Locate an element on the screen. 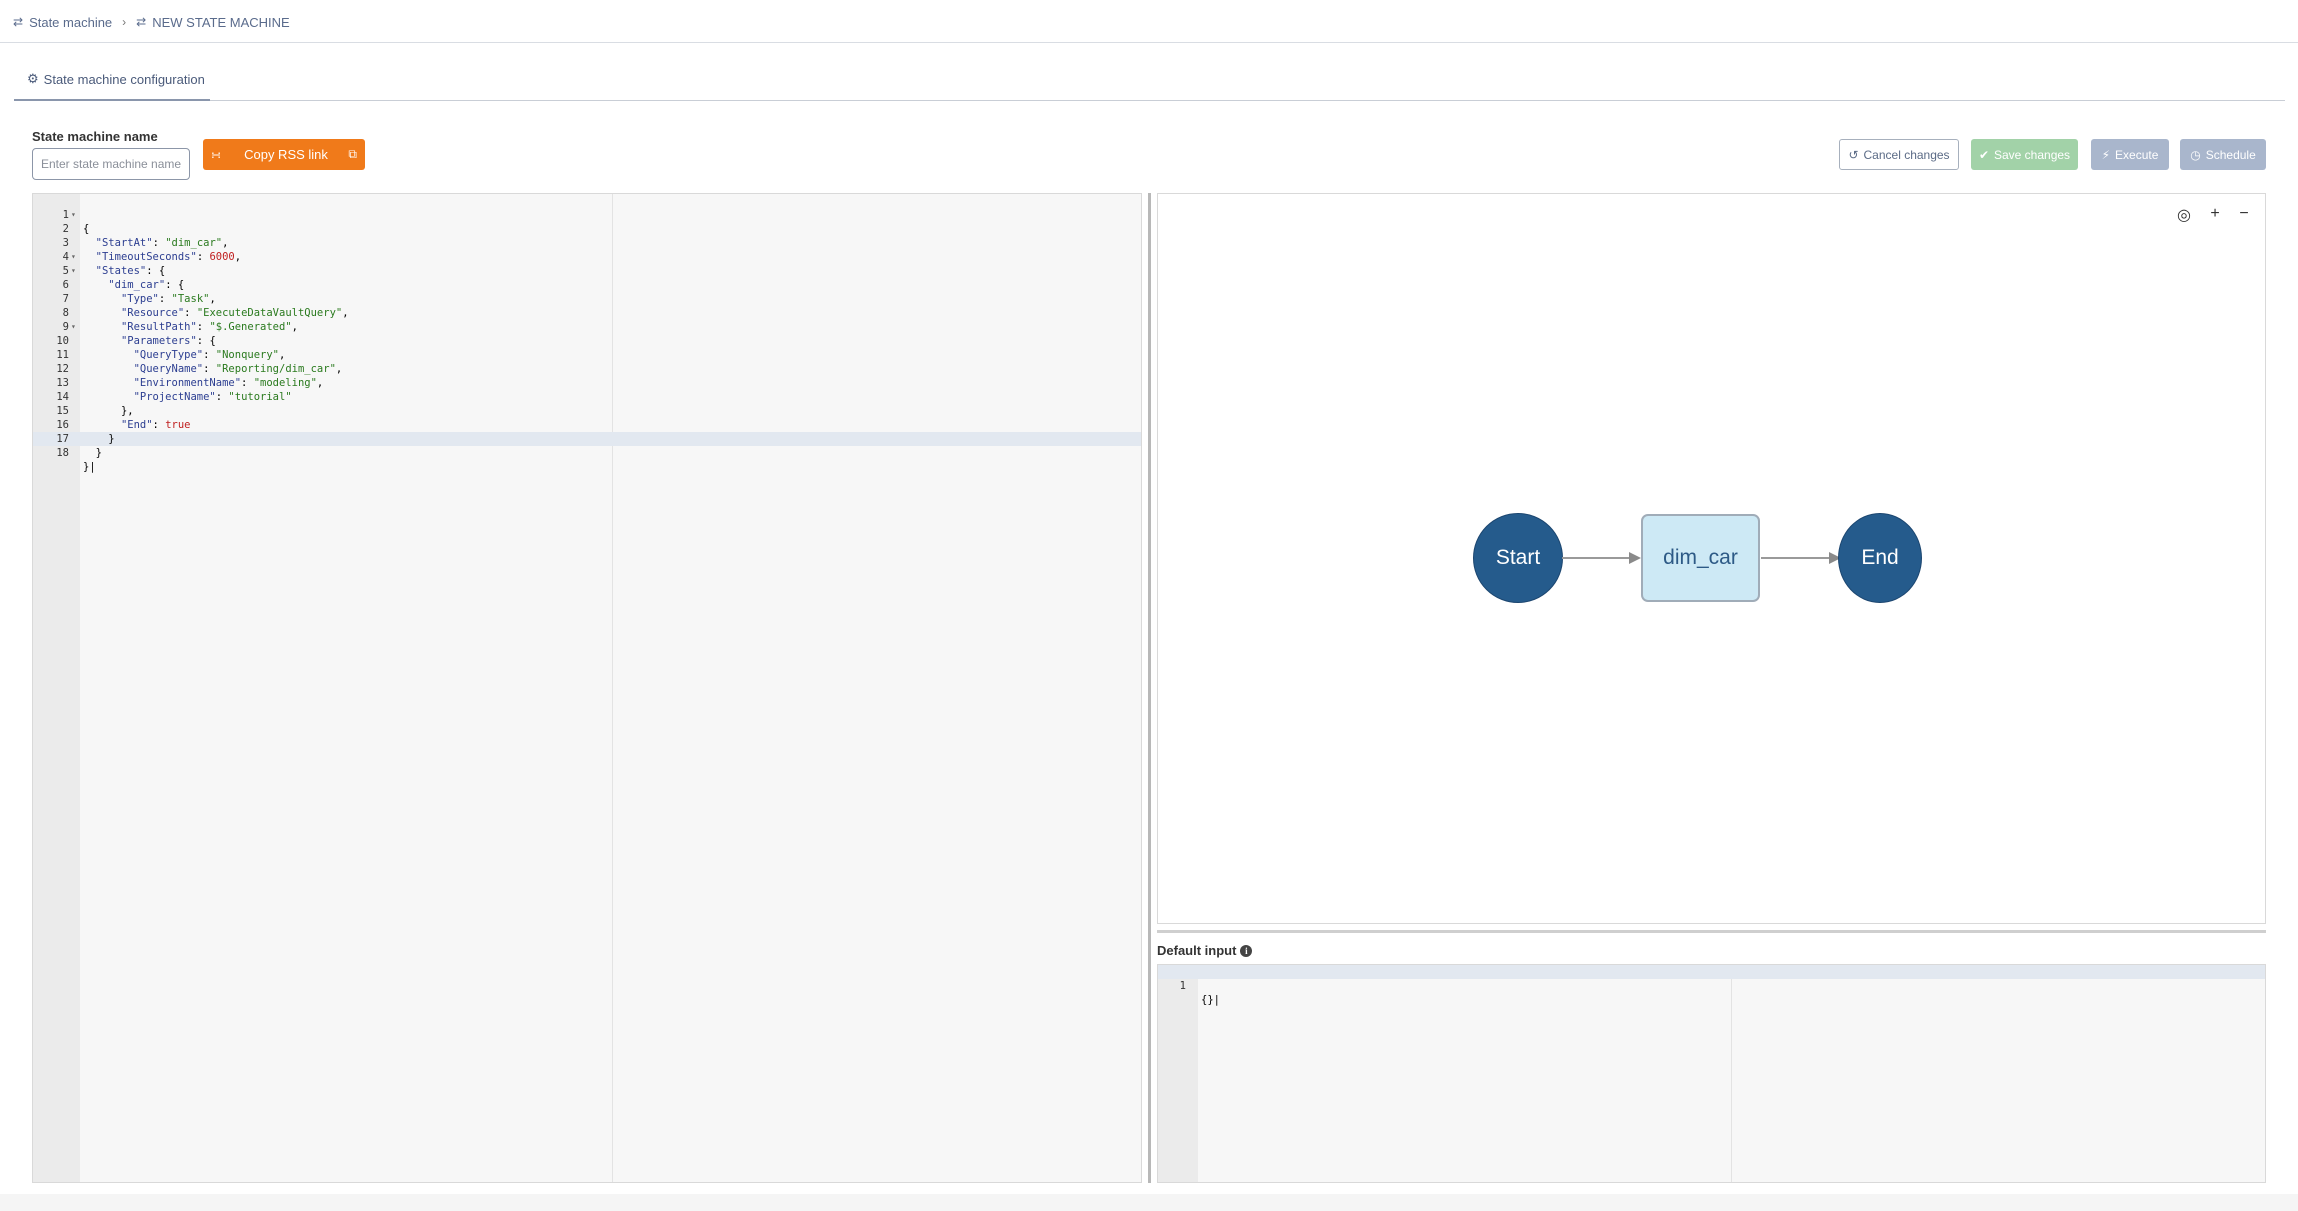 The height and width of the screenshot is (1211, 2298). code-line: 5 ▾ "dim_car": { is located at coordinates (587, 270).